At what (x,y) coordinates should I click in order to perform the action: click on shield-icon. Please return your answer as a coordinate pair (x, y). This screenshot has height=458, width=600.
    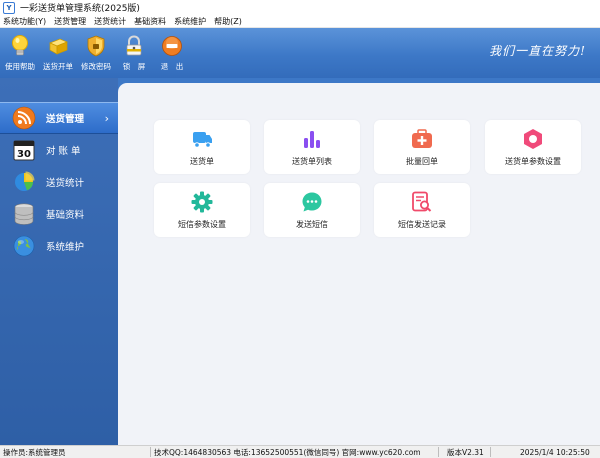
    Looking at the image, I should click on (96, 46).